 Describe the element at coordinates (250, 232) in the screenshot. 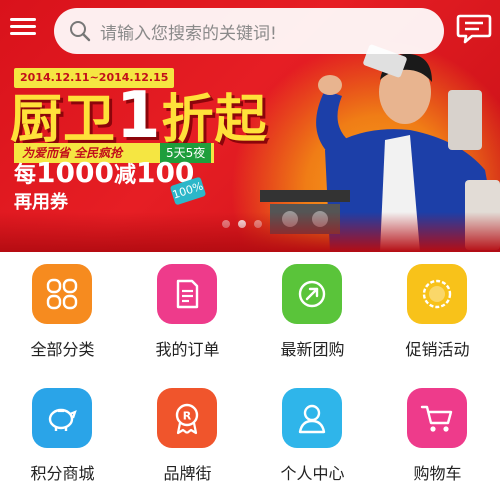

I see `banner-floor` at that location.